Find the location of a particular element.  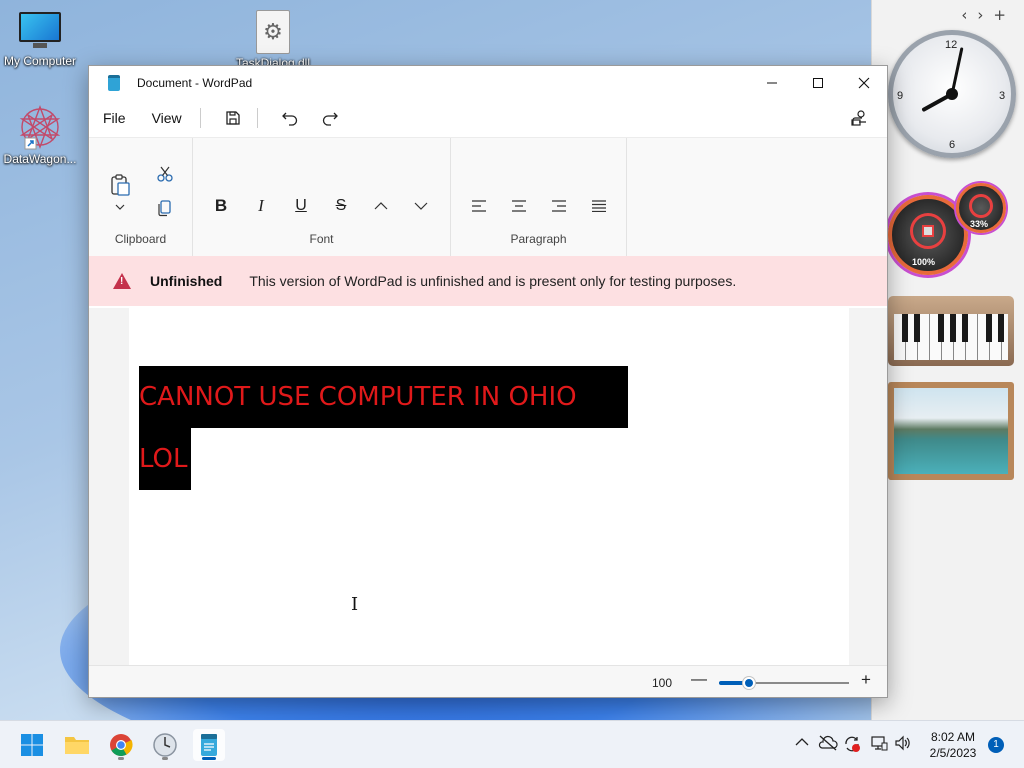

zoom-slider is located at coordinates (784, 683).